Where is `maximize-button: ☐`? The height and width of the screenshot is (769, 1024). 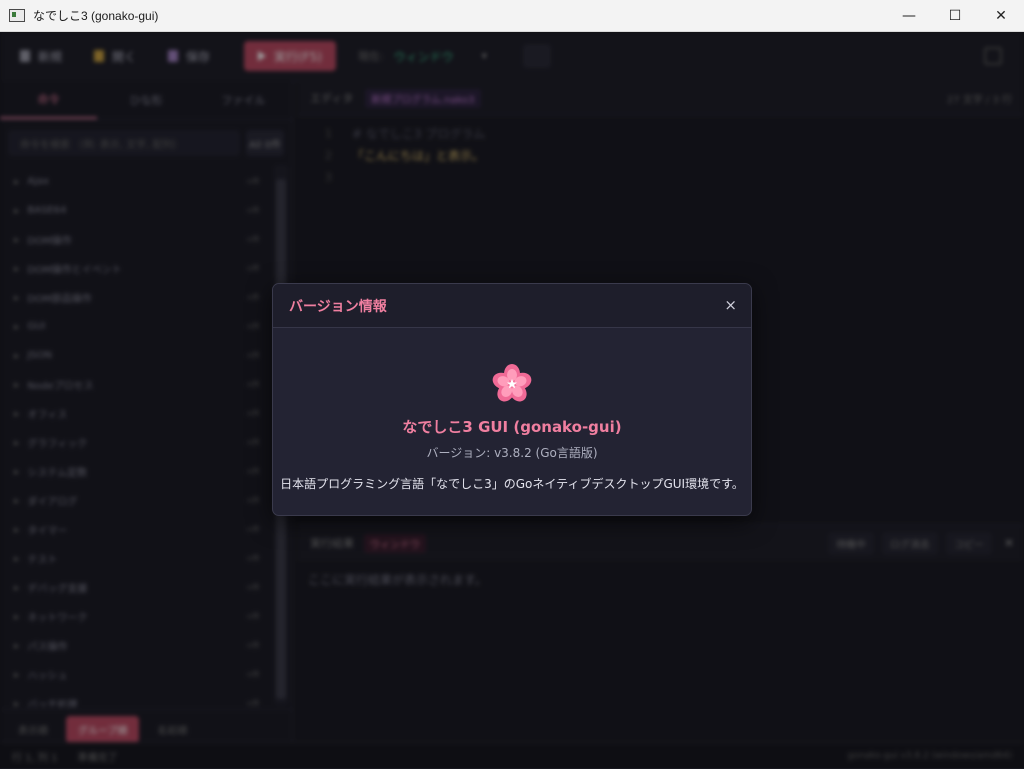
maximize-button: ☐ is located at coordinates (955, 15).